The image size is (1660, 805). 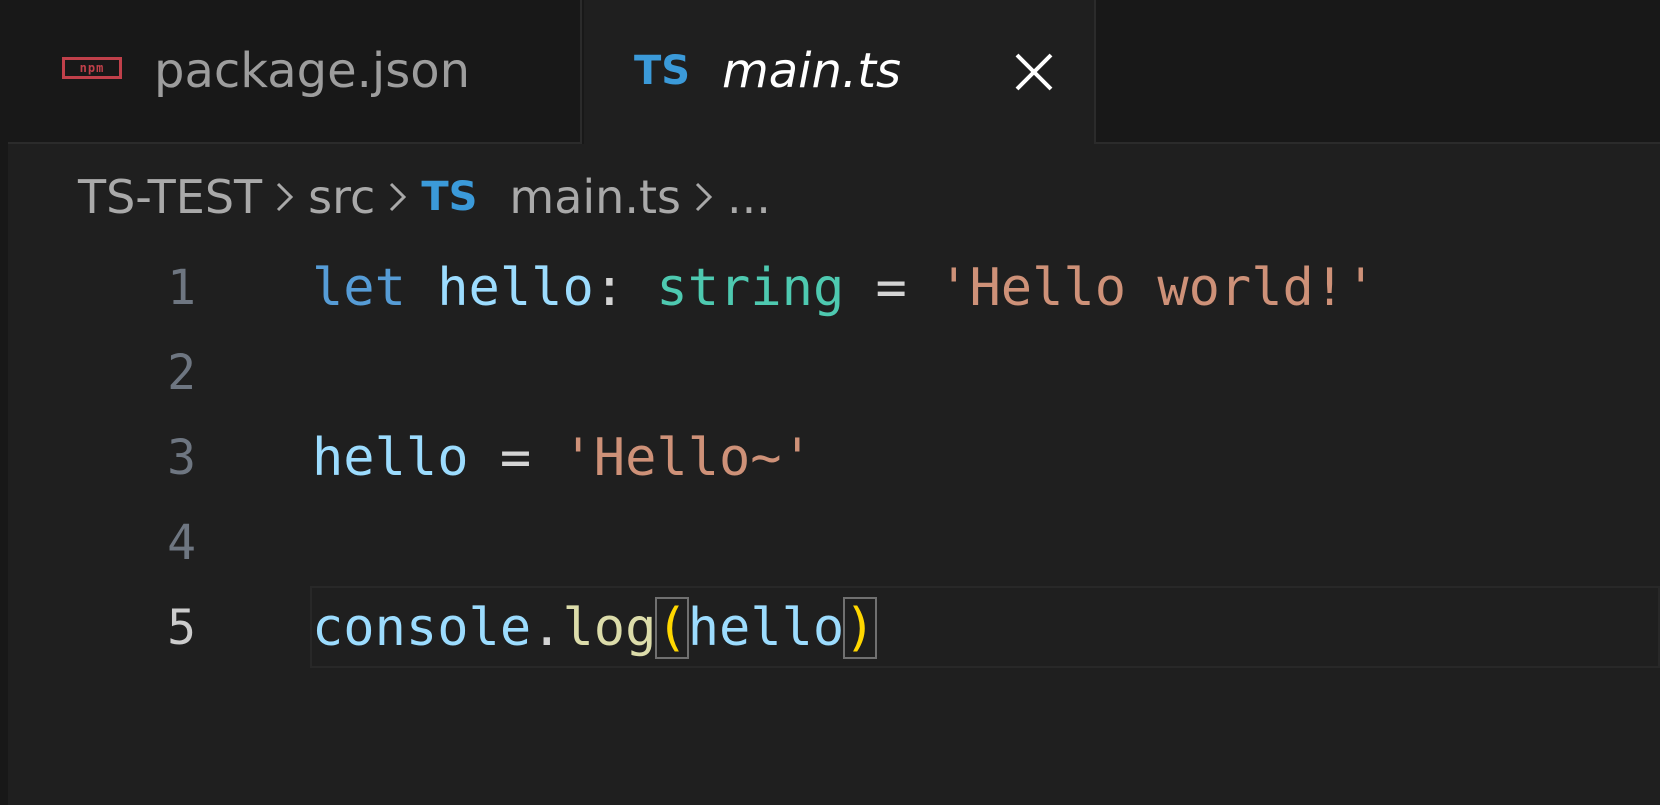 I want to click on code-token-type: string, so click(x=750, y=288).